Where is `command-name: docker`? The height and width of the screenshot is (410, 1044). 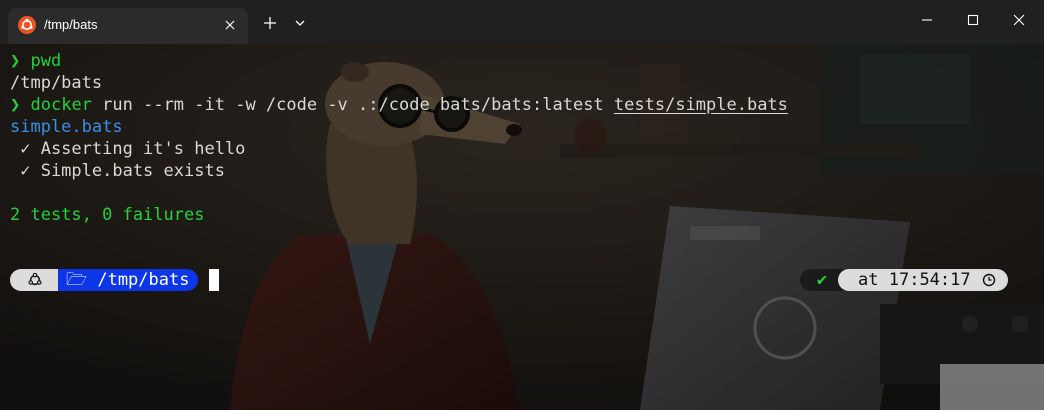
command-name: docker is located at coordinates (61, 105).